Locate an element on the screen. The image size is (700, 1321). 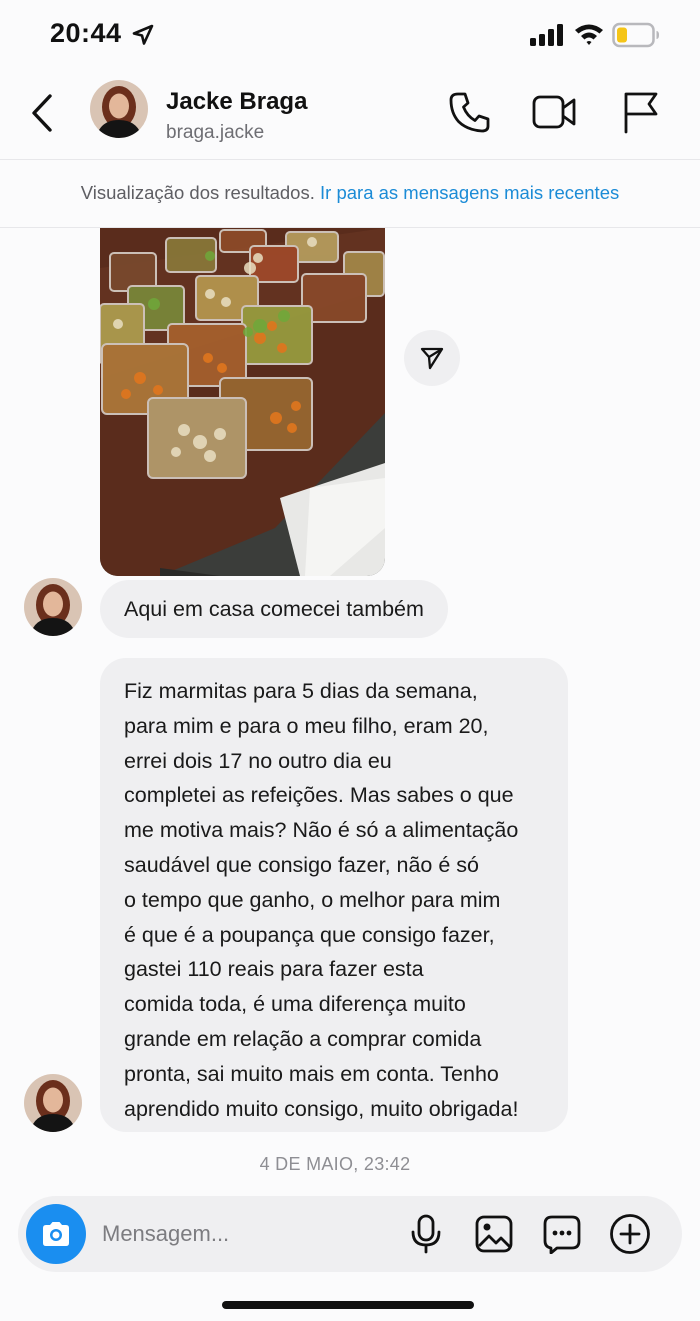
microphone-button is located at coordinates (426, 1234).